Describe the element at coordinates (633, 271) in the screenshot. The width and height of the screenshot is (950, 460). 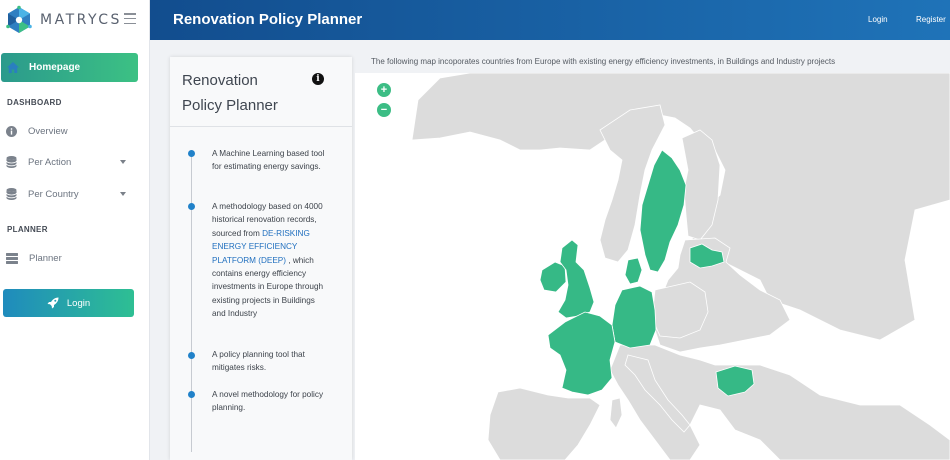
I see `country-denmark` at that location.